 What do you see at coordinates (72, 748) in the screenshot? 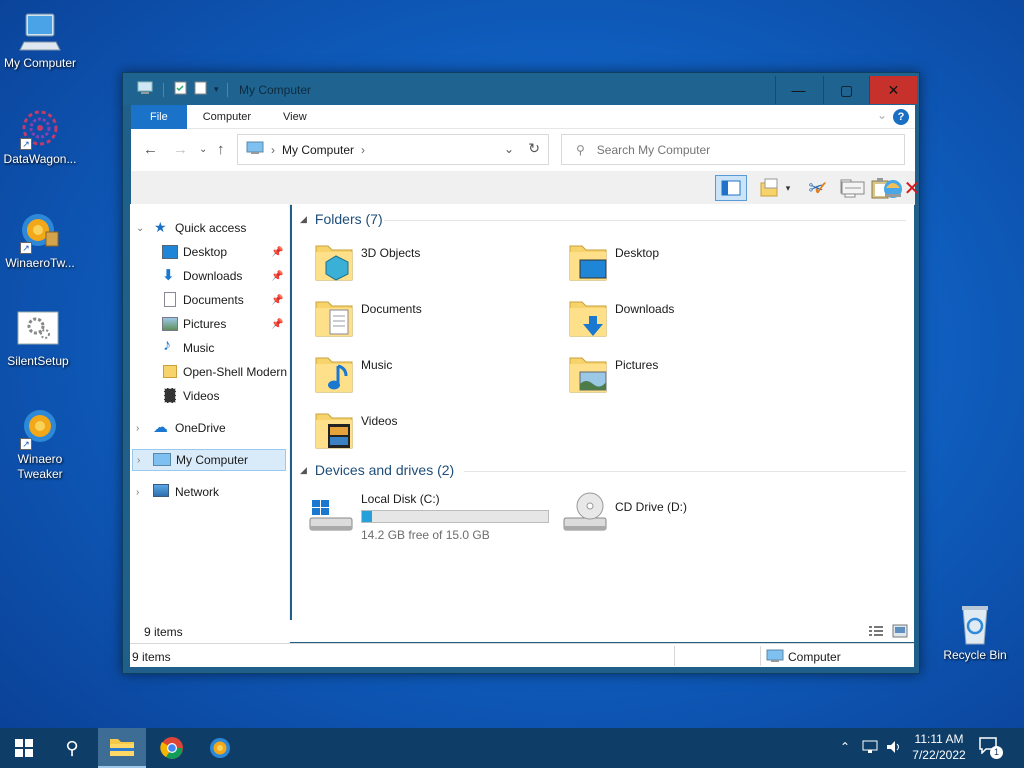
I see `search-button: ⚲` at bounding box center [72, 748].